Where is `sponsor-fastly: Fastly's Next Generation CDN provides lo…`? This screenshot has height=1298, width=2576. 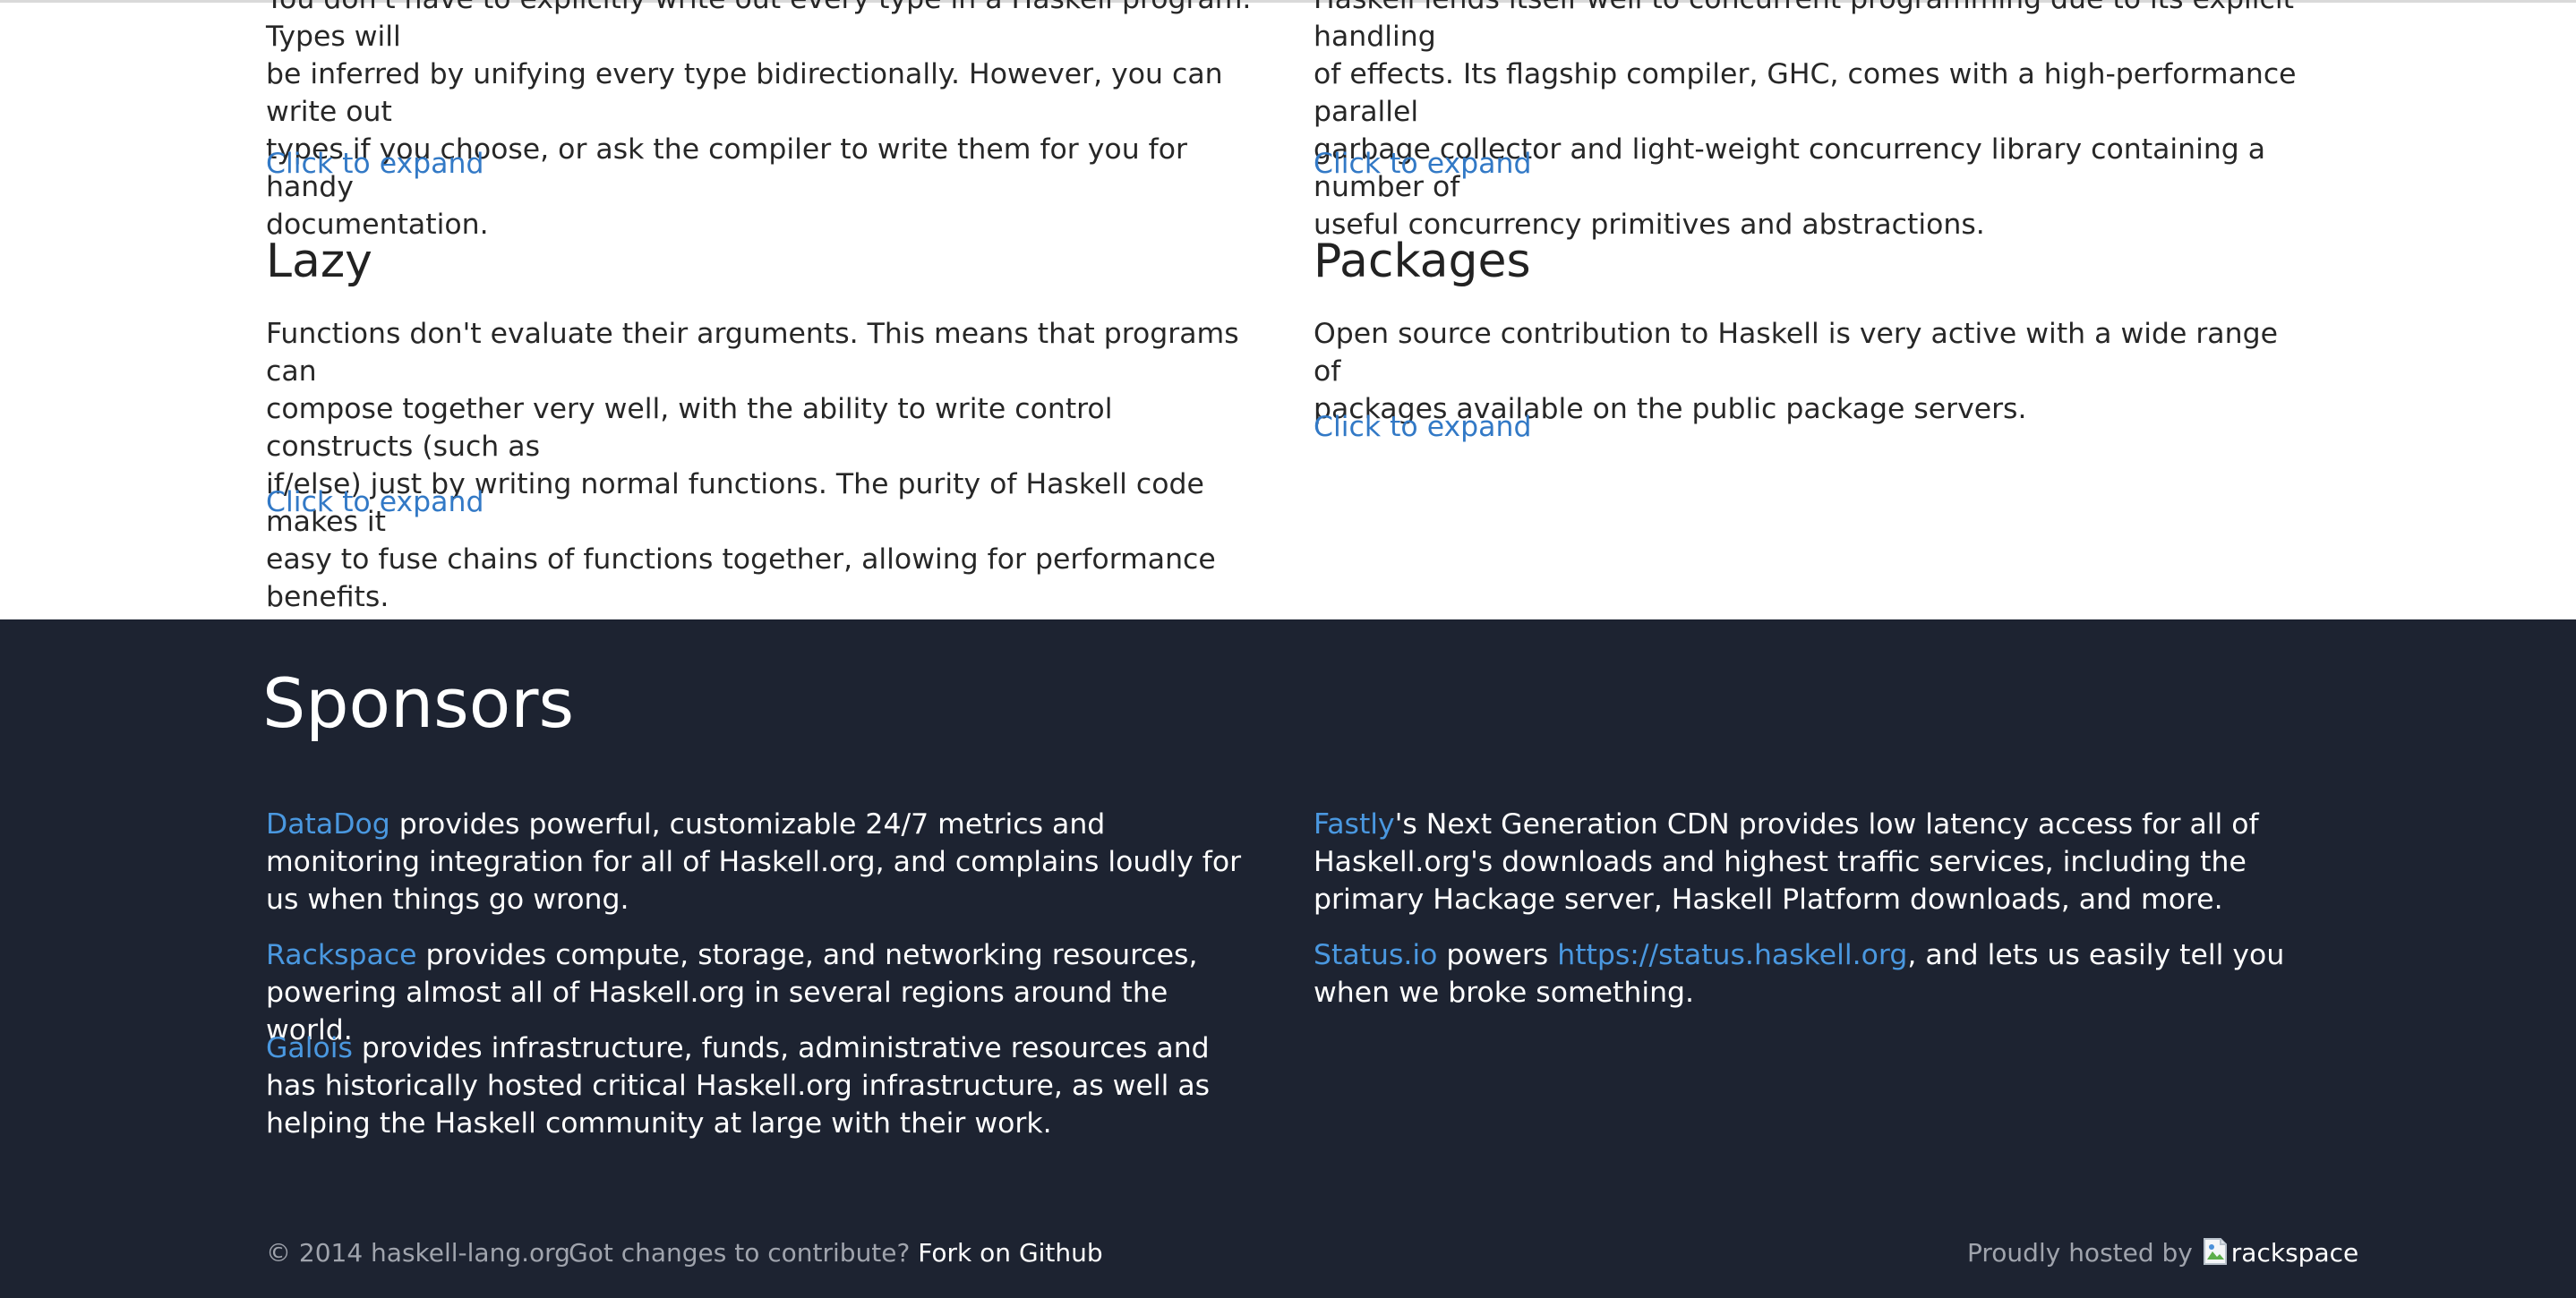
sponsor-fastly: Fastly's Next Generation CDN provides lo… is located at coordinates (1810, 862).